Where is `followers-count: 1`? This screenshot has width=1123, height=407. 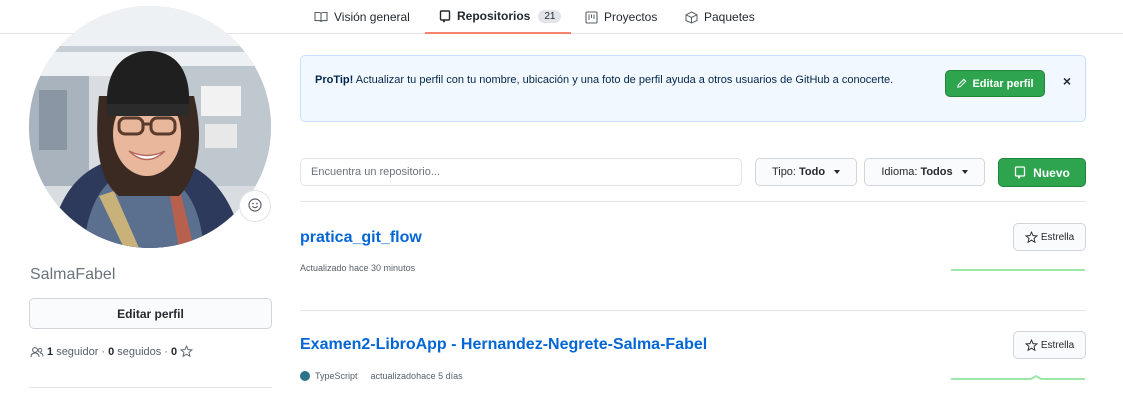 followers-count: 1 is located at coordinates (50, 351).